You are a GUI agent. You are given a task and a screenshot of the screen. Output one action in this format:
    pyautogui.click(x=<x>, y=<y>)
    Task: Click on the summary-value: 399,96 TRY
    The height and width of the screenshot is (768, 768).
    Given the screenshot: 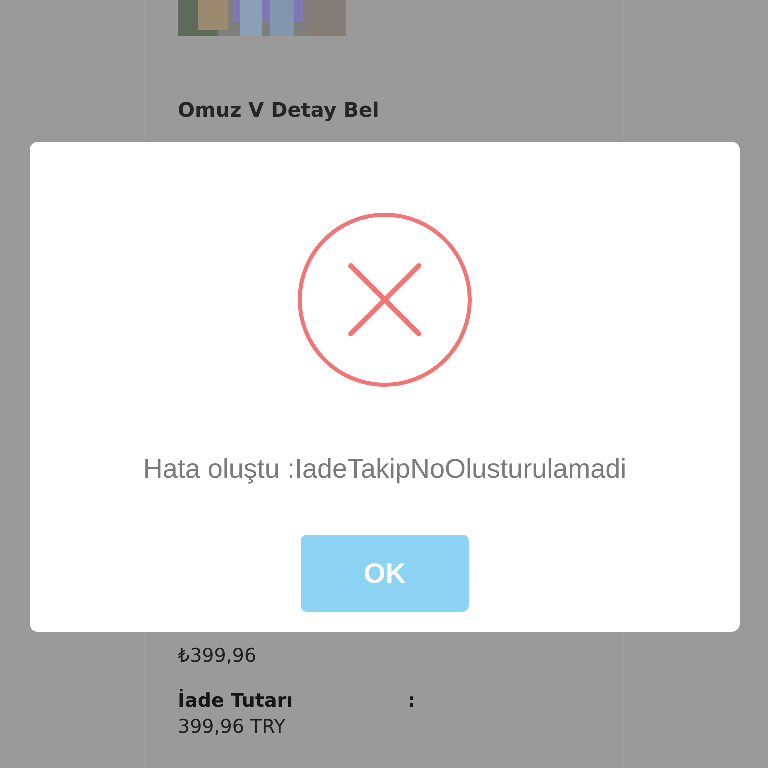 What is the action you would take?
    pyautogui.click(x=232, y=727)
    